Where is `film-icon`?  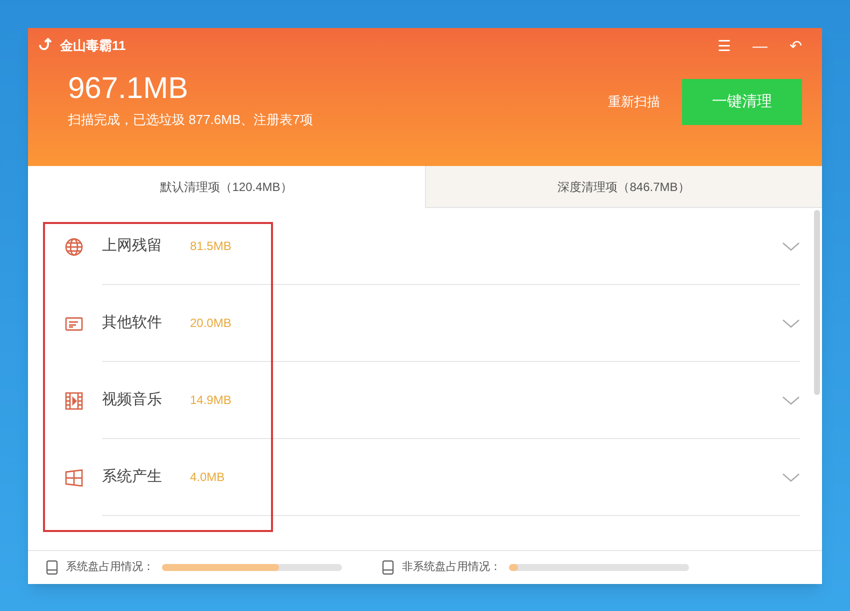 film-icon is located at coordinates (74, 400).